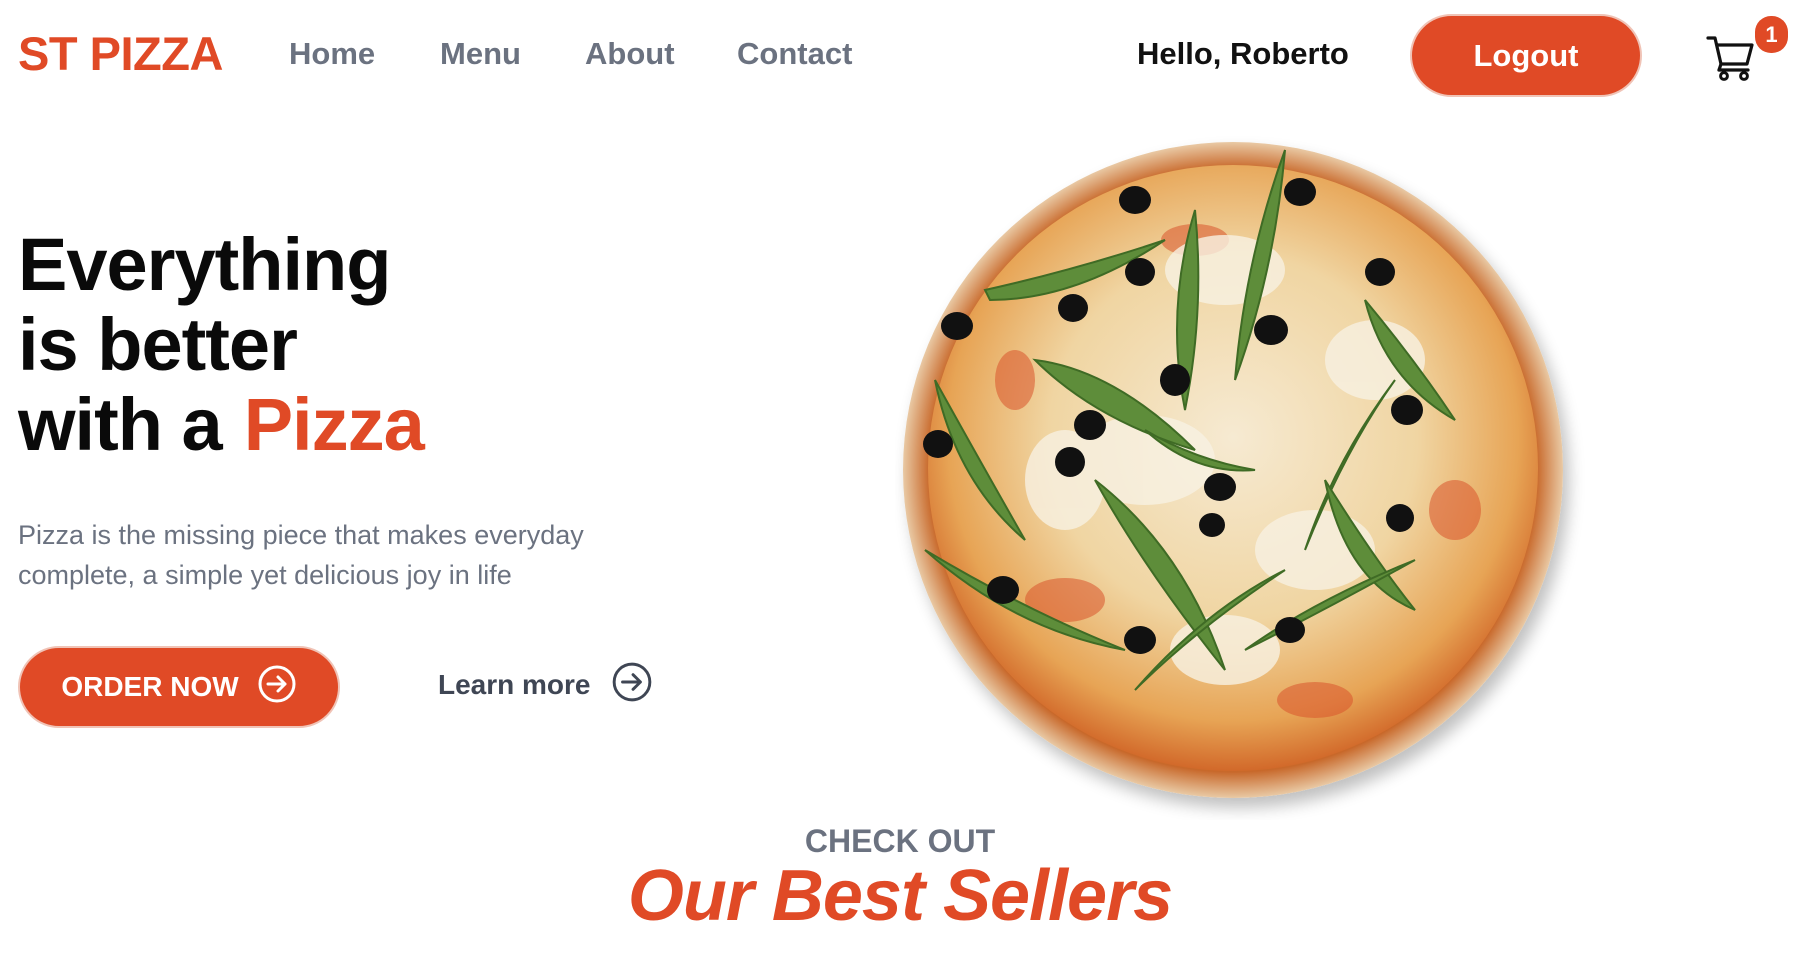 The width and height of the screenshot is (1800, 968). I want to click on order-now-button: ORDER NOW, so click(179, 687).